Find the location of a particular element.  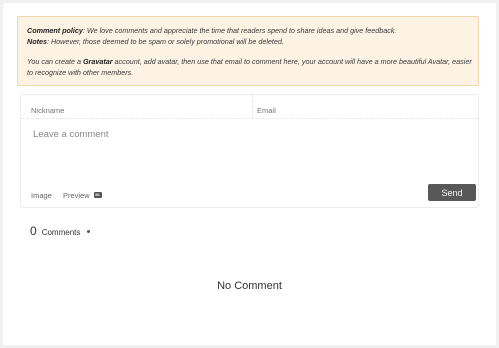

comment-inputs-row is located at coordinates (249, 107).